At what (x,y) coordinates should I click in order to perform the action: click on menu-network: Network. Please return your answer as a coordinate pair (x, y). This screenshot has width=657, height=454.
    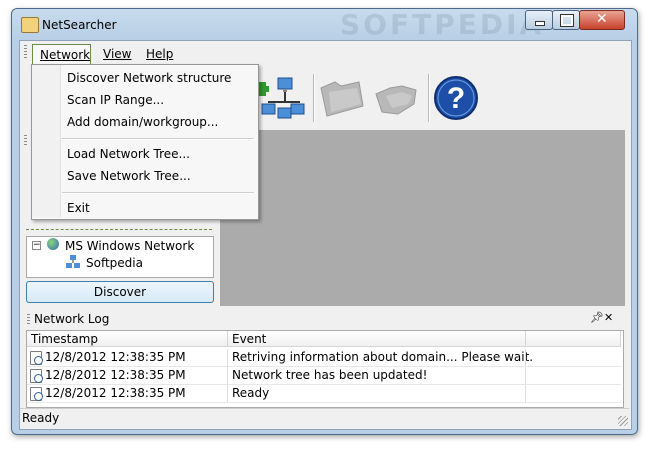
    Looking at the image, I should click on (61, 55).